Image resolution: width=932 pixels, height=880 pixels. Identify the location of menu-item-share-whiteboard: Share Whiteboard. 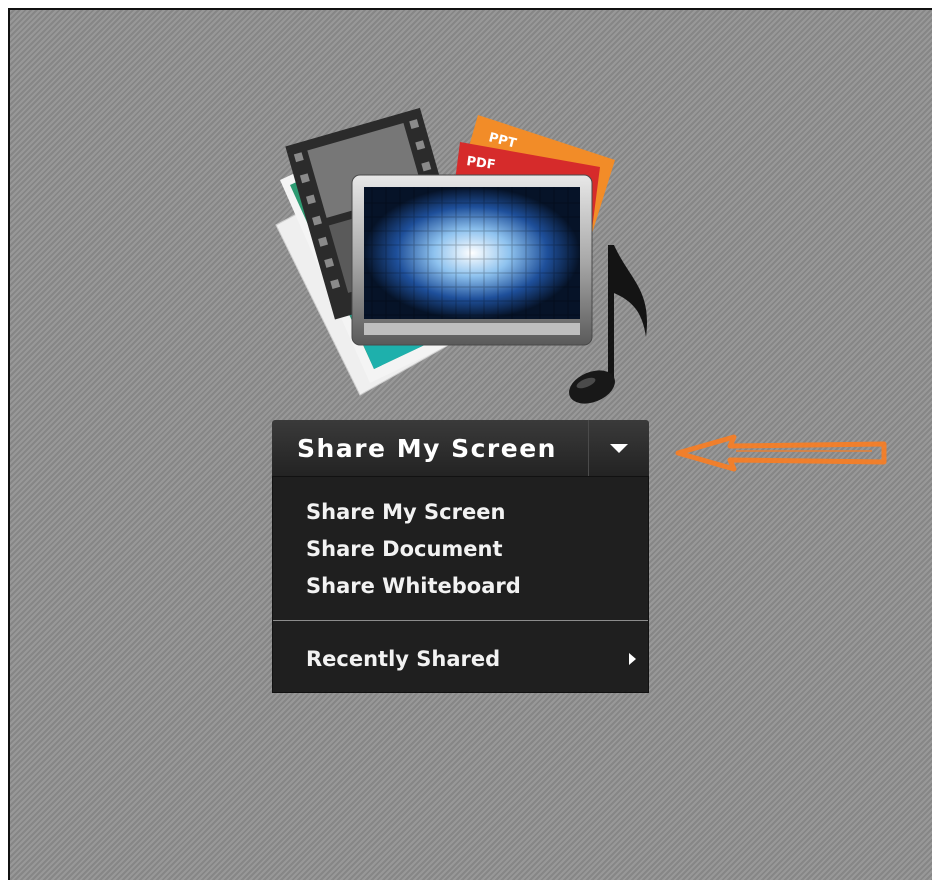
(460, 587).